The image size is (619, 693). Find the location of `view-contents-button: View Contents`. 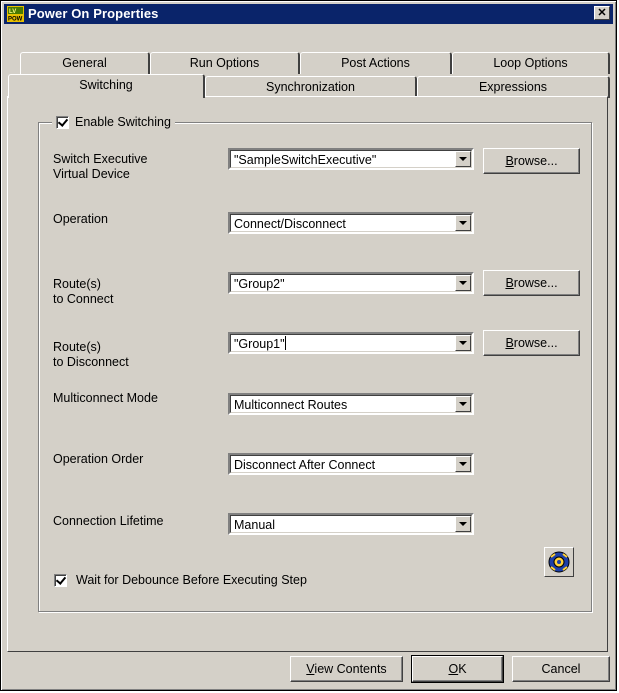

view-contents-button: View Contents is located at coordinates (346, 669).